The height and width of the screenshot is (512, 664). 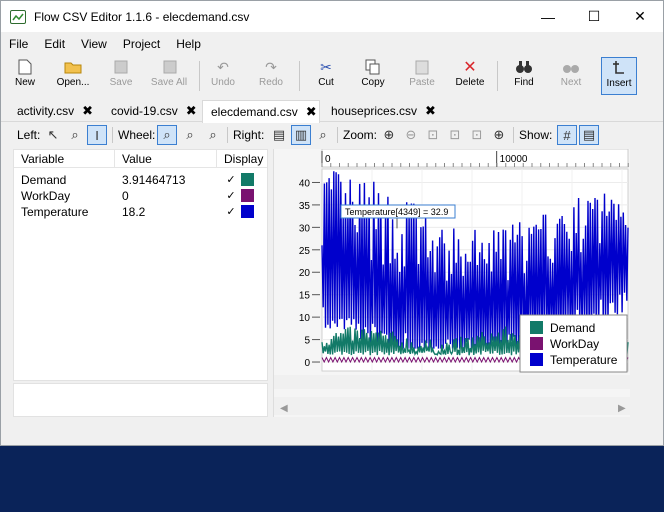 What do you see at coordinates (470, 76) in the screenshot?
I see `delete-button: ✕ Delete` at bounding box center [470, 76].